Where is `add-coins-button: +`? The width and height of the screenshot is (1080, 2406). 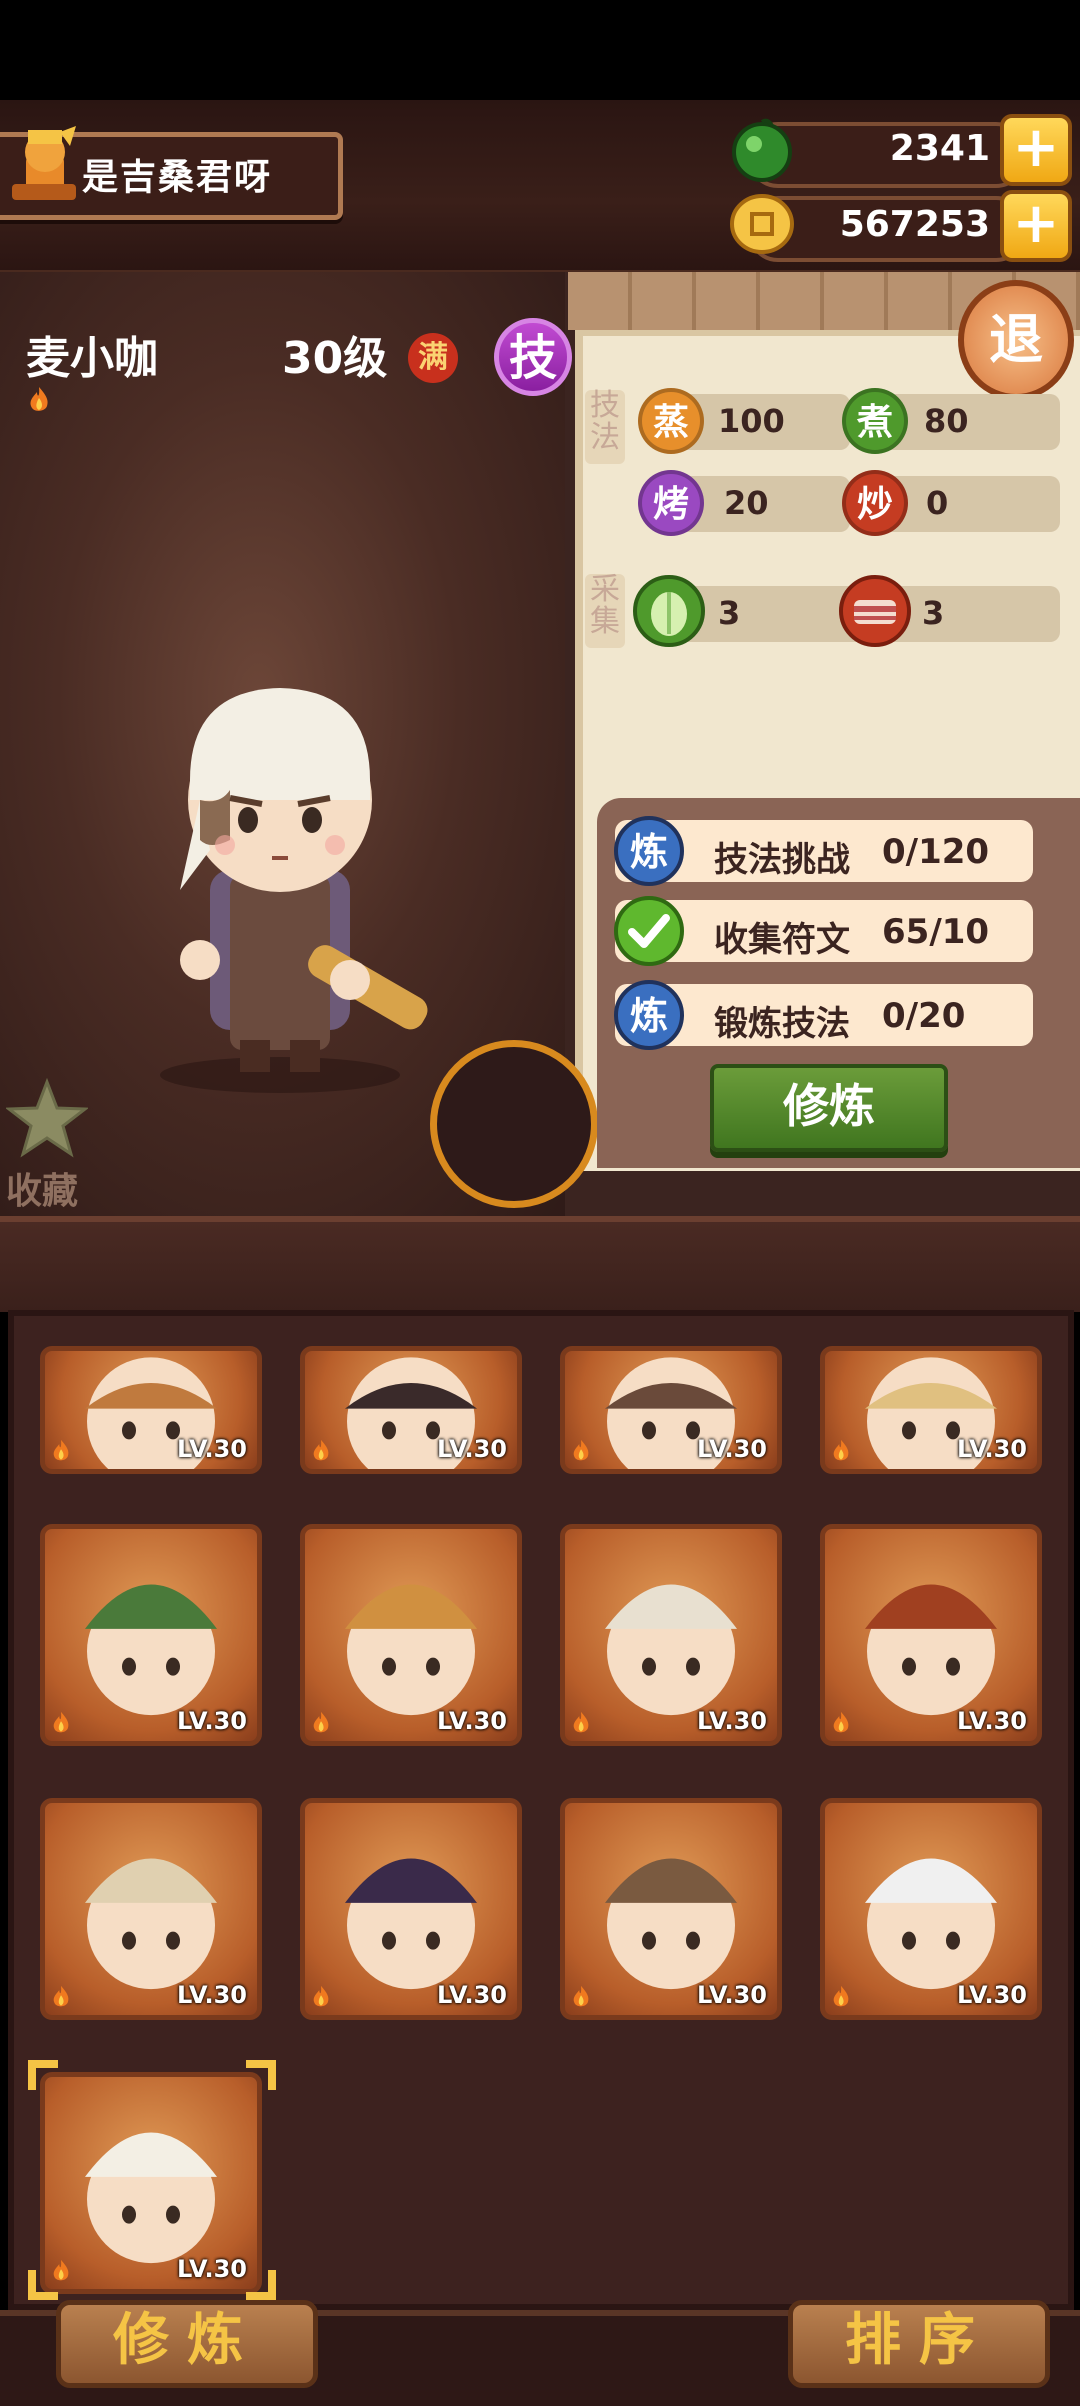
add-coins-button: + is located at coordinates (1036, 226).